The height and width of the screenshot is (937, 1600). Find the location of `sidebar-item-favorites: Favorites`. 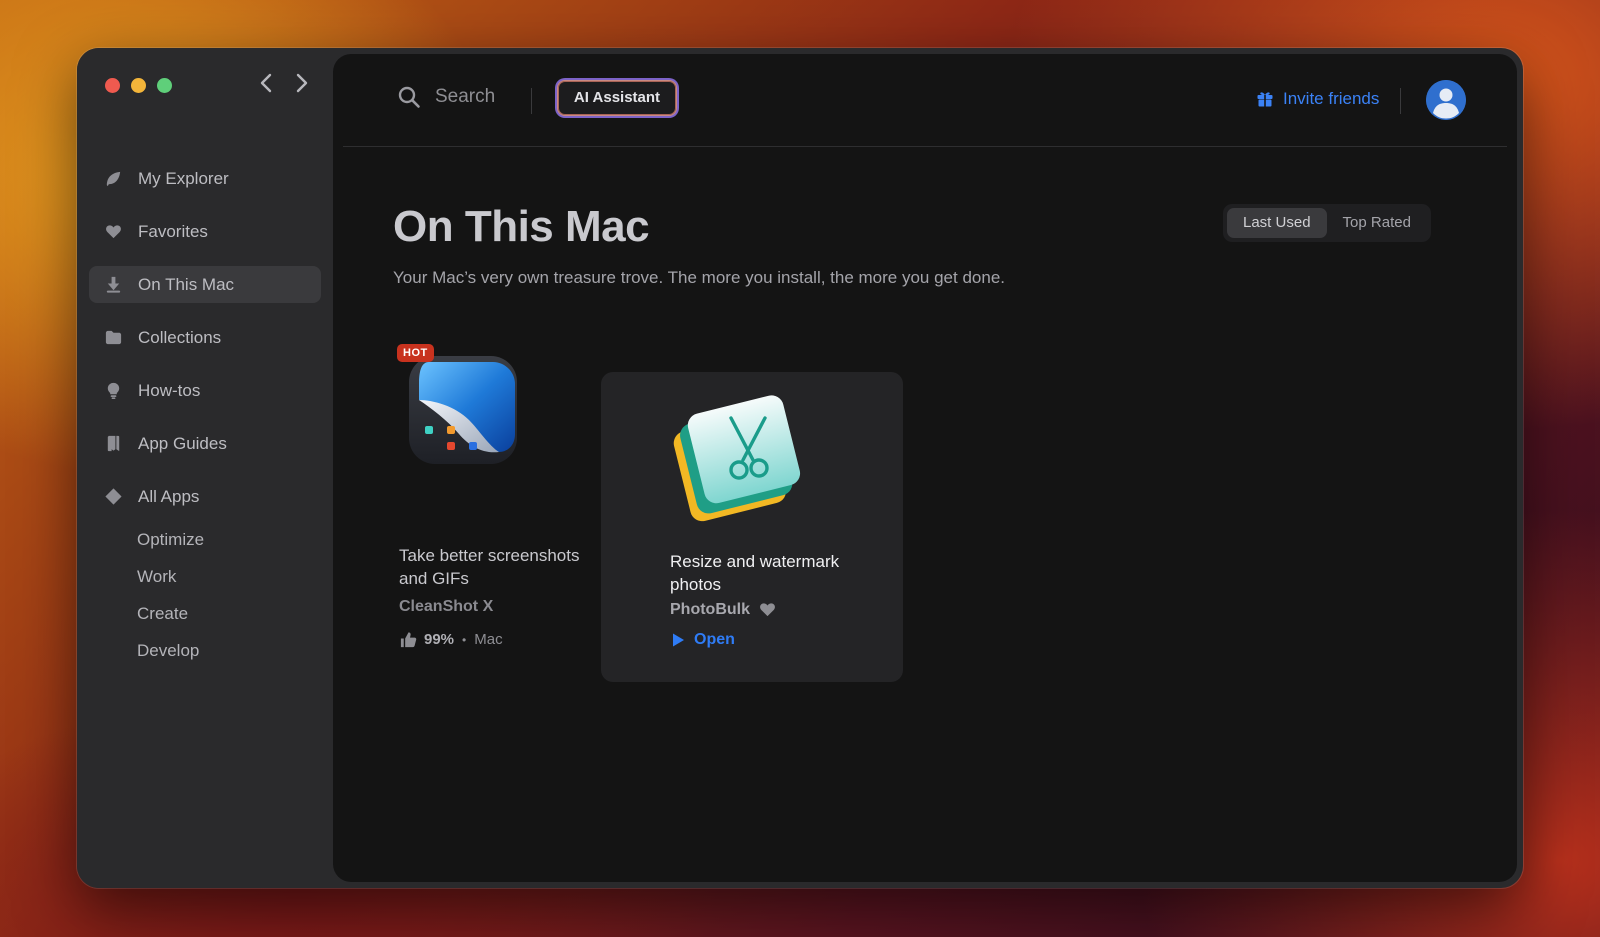

sidebar-item-favorites: Favorites is located at coordinates (205, 231).